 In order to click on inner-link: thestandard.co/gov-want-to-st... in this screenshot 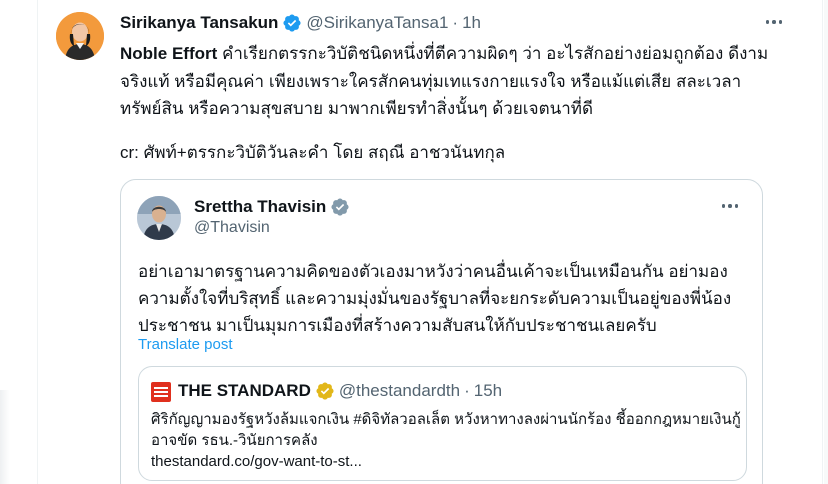, I will do `click(446, 461)`.